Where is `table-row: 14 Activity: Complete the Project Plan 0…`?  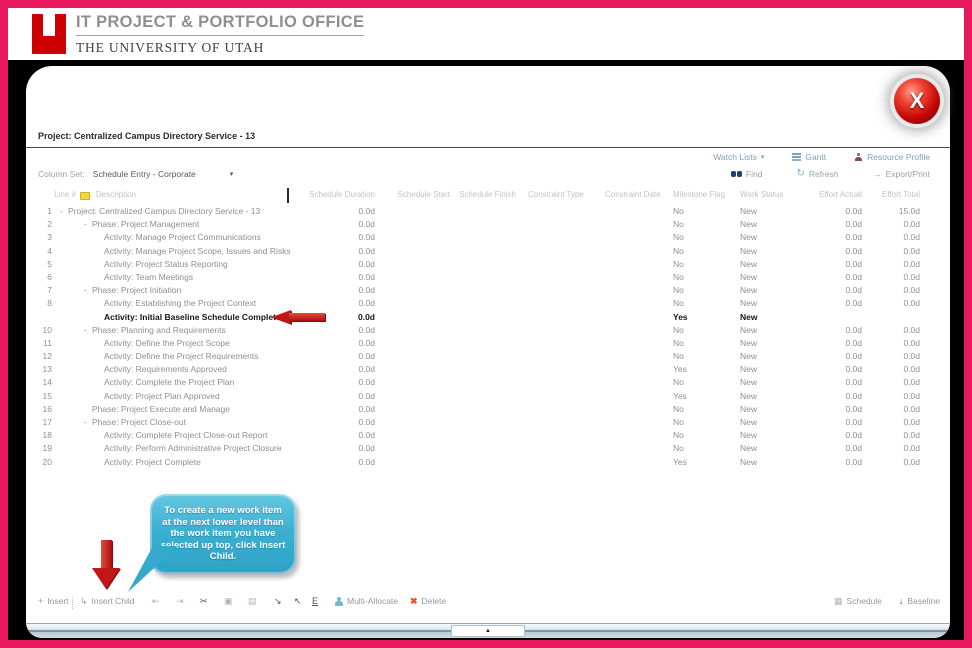
table-row: 14 Activity: Complete the Project Plan 0… is located at coordinates (488, 382).